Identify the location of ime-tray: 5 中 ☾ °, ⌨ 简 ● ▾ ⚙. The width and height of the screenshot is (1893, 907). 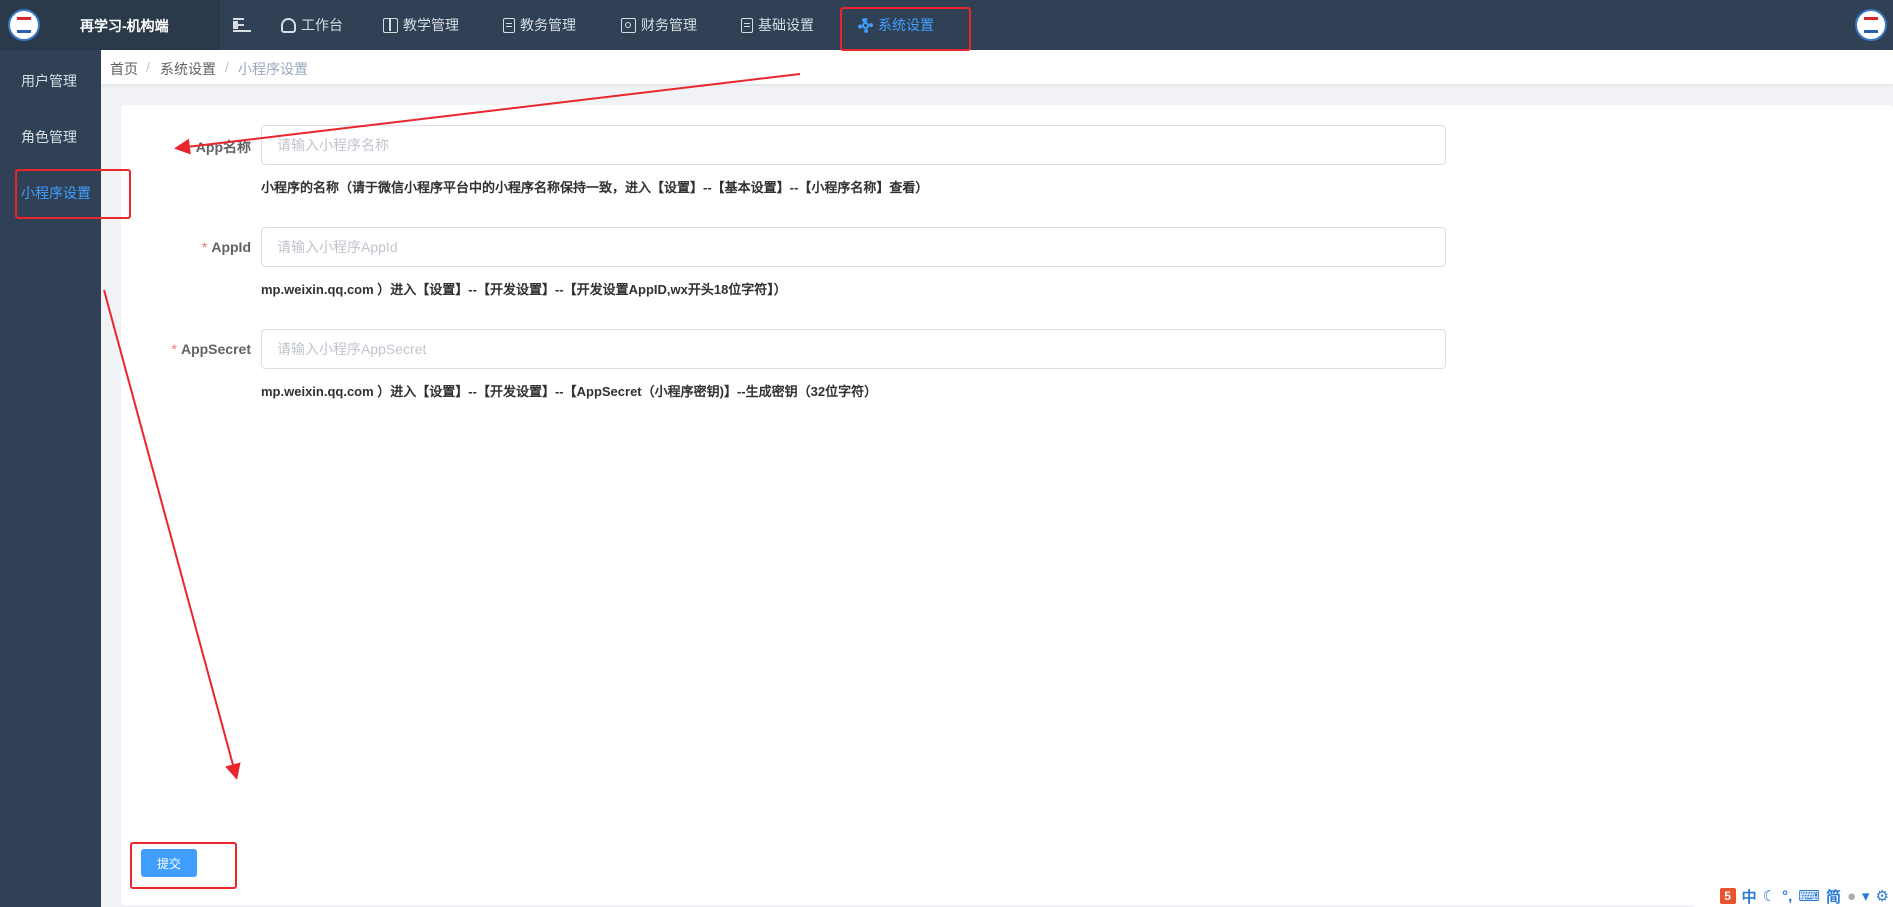
(1793, 896).